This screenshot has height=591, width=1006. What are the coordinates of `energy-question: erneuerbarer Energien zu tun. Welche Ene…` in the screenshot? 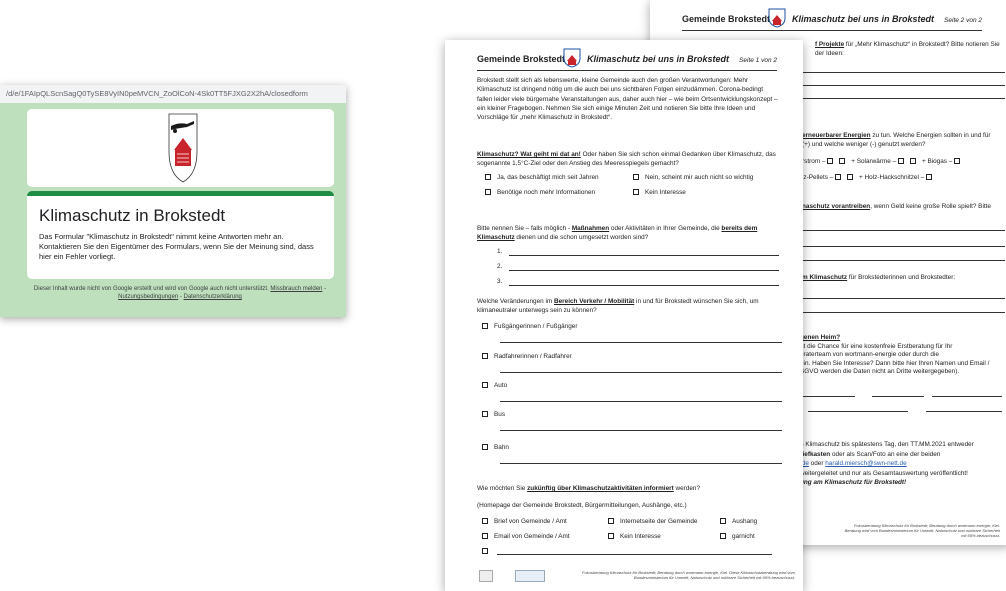 It's located at (896, 140).